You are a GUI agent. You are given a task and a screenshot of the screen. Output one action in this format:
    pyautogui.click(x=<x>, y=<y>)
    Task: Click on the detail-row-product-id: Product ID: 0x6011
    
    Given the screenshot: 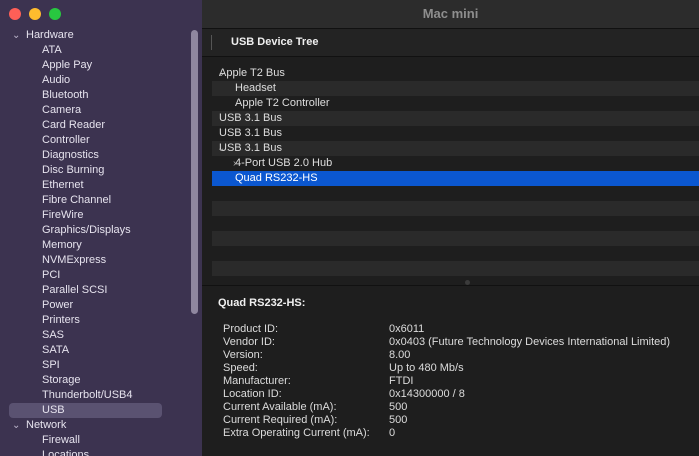 What is the action you would take?
    pyautogui.click(x=458, y=329)
    